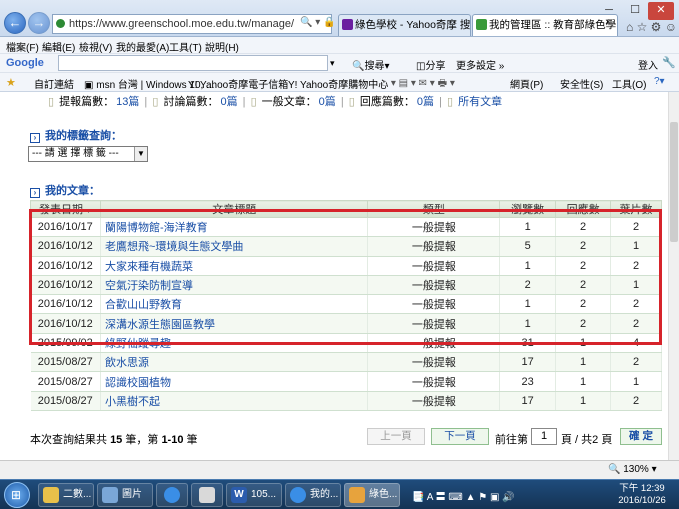  Describe the element at coordinates (430, 64) in the screenshot. I see `share-button: ◫分享` at that location.